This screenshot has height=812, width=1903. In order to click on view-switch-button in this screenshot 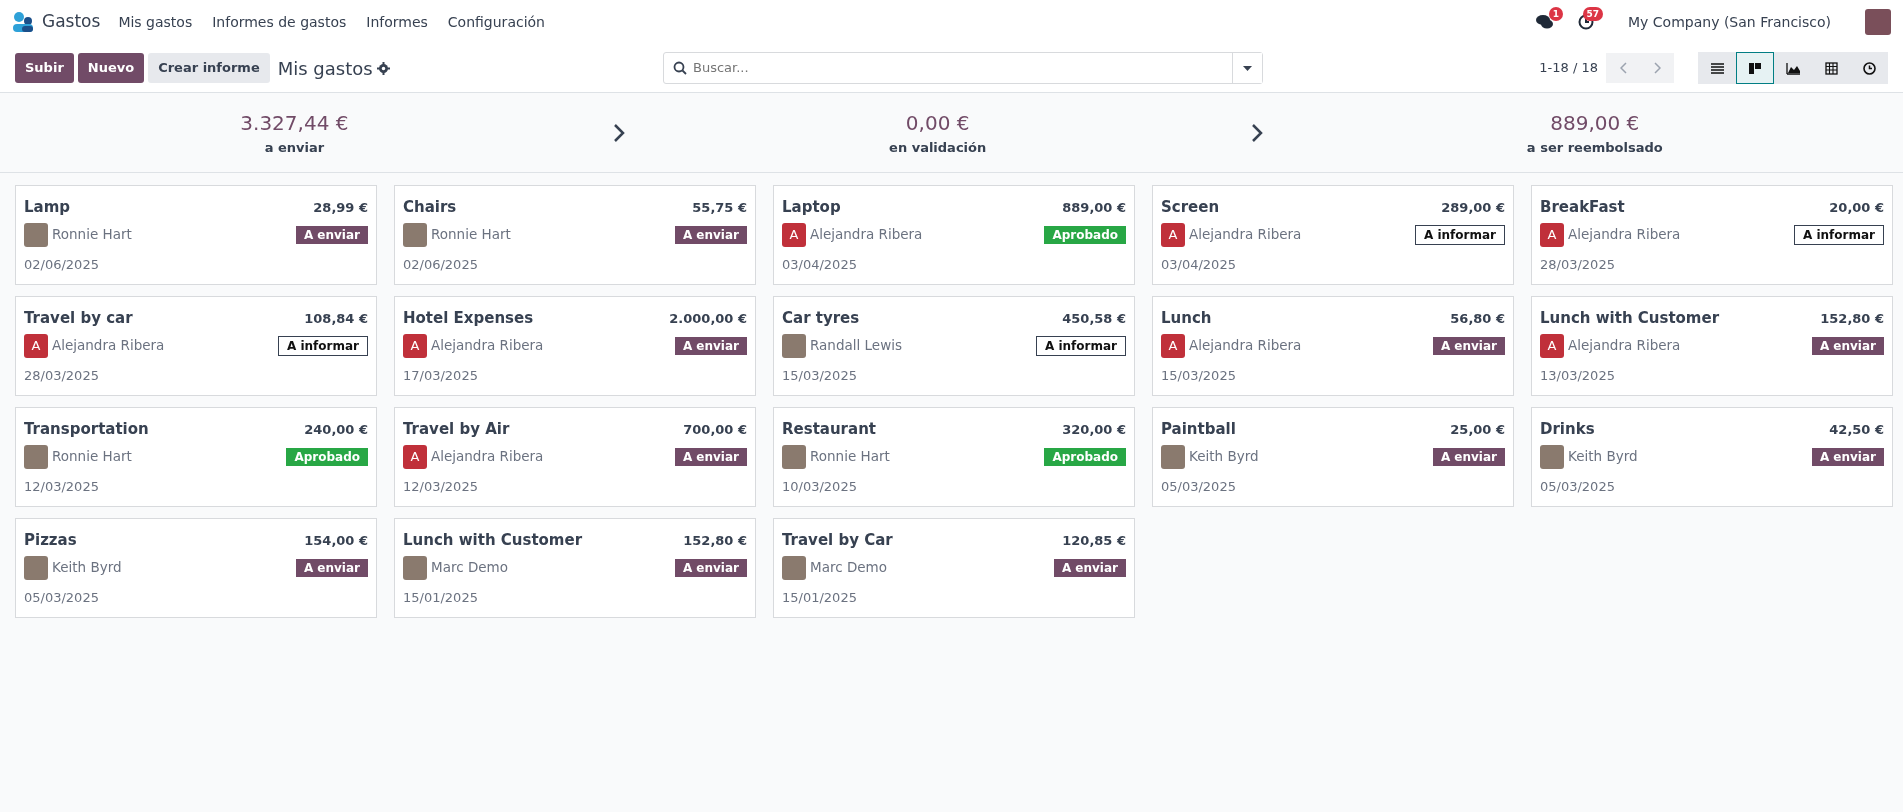, I will do `click(1755, 68)`.